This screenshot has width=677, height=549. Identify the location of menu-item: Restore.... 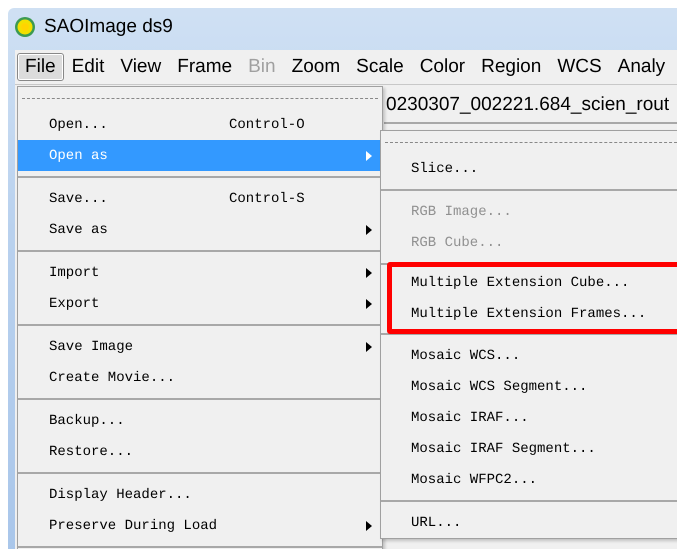
(200, 451).